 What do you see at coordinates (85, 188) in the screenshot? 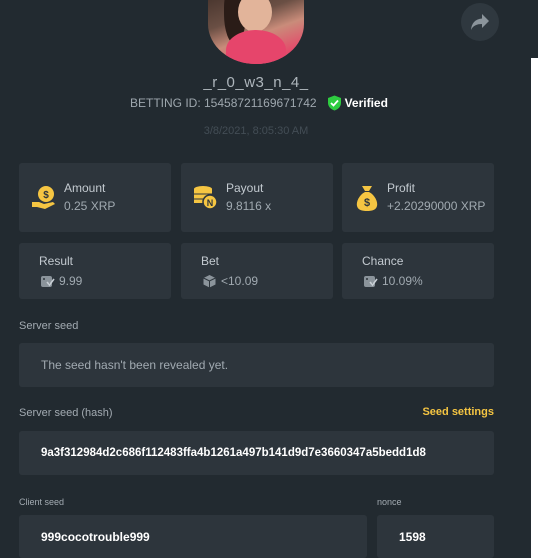
I see `amount-label: Amount` at bounding box center [85, 188].